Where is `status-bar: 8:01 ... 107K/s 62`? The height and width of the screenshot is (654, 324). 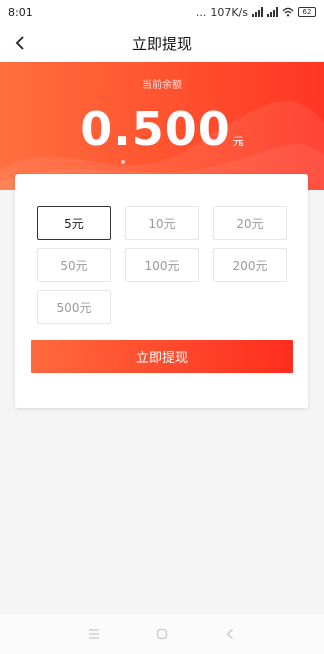
status-bar: 8:01 ... 107K/s 62 is located at coordinates (162, 12).